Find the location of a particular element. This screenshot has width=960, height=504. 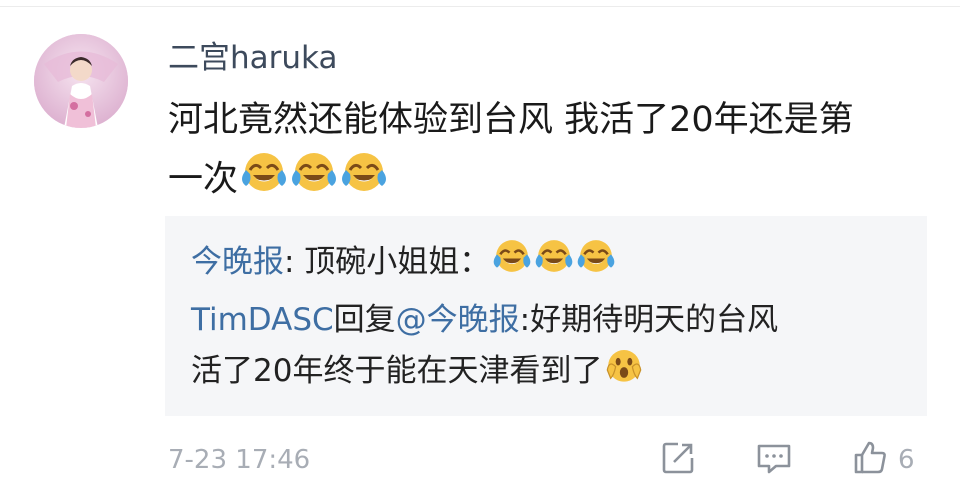

like-count: 6 is located at coordinates (906, 460).